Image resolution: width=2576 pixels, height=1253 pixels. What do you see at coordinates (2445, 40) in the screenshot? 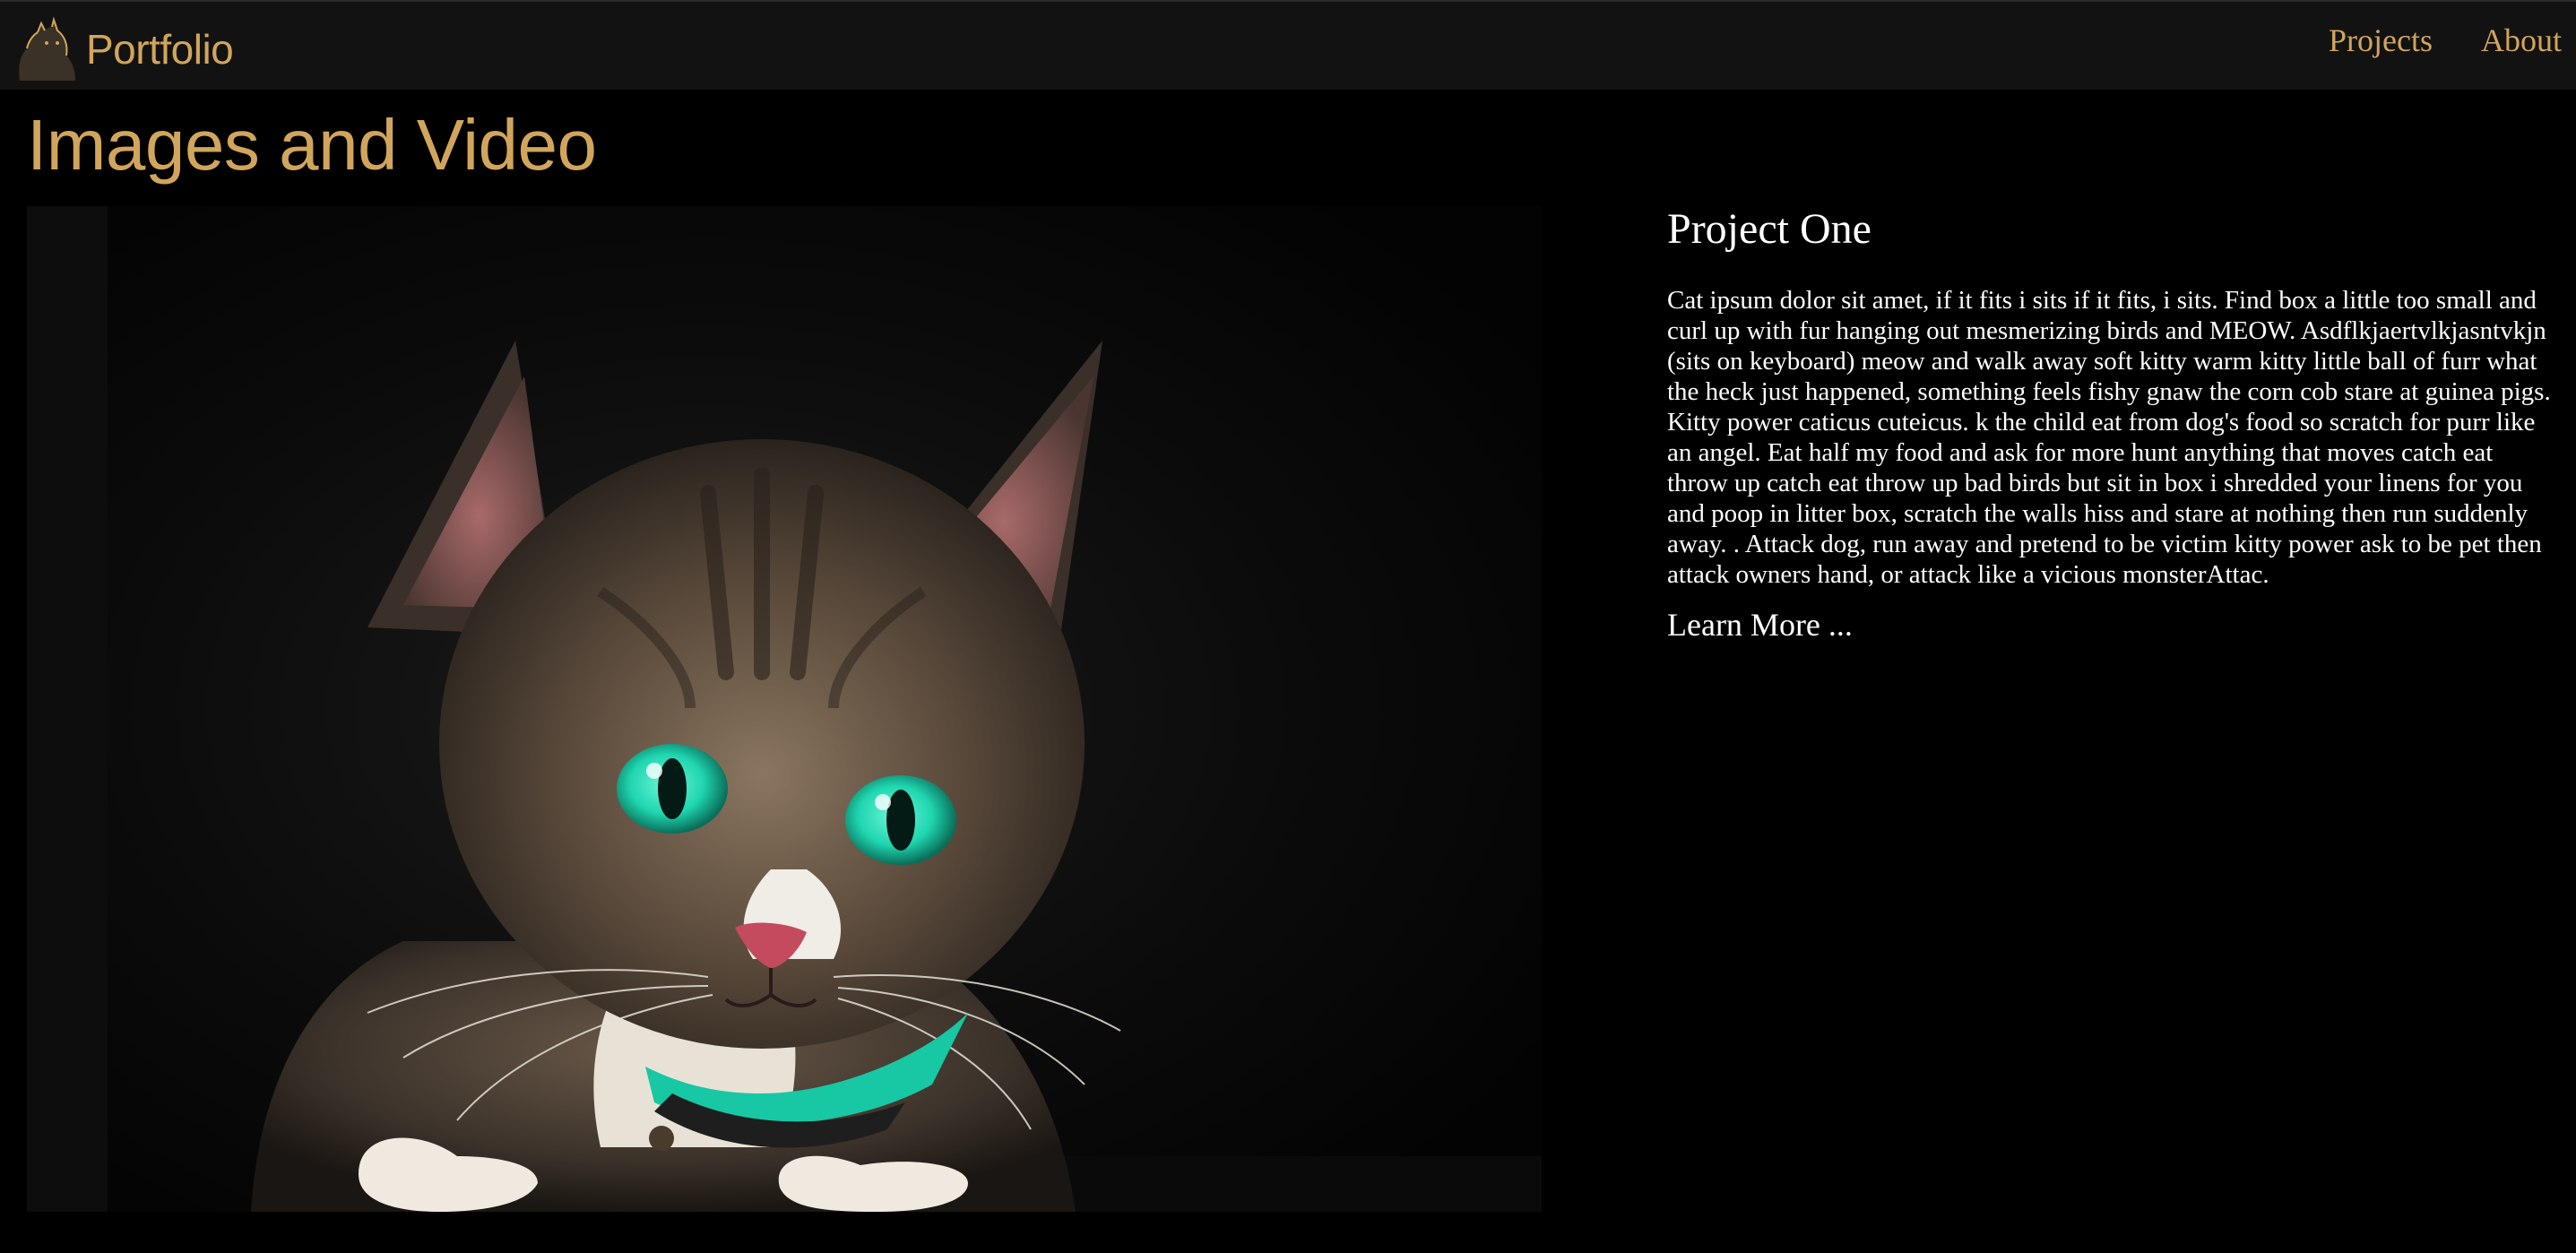
I see `nav-links: Projects About` at bounding box center [2445, 40].